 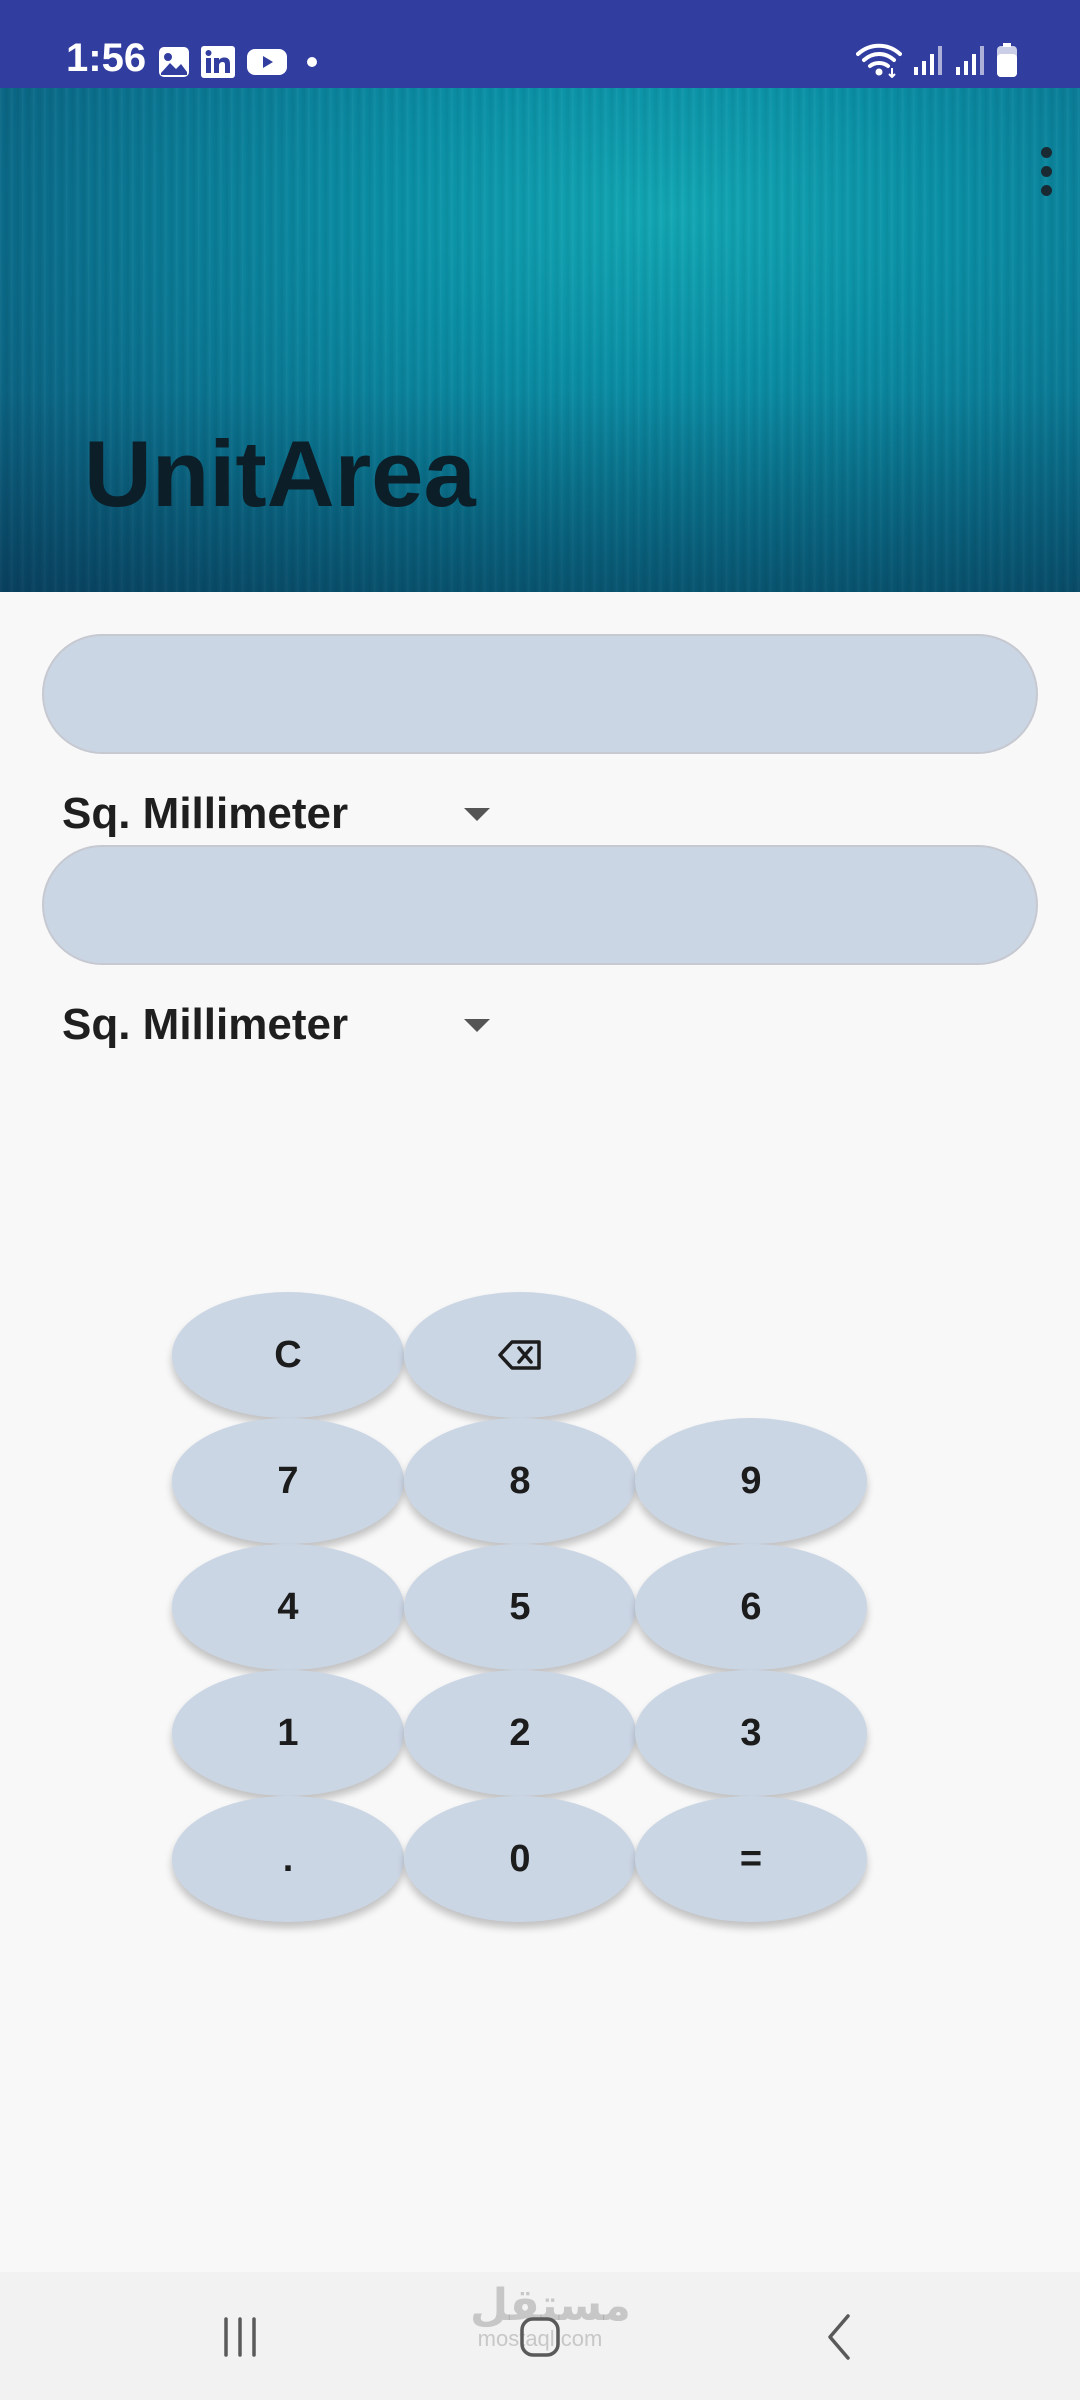 I want to click on status-time: 1:56, so click(x=106, y=58).